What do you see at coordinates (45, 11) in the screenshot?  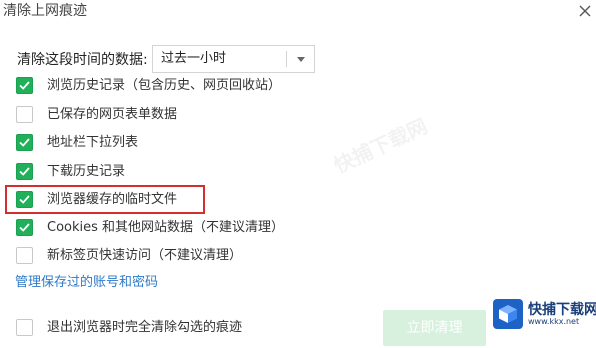 I see `dialog-title: 清除上网痕迹` at bounding box center [45, 11].